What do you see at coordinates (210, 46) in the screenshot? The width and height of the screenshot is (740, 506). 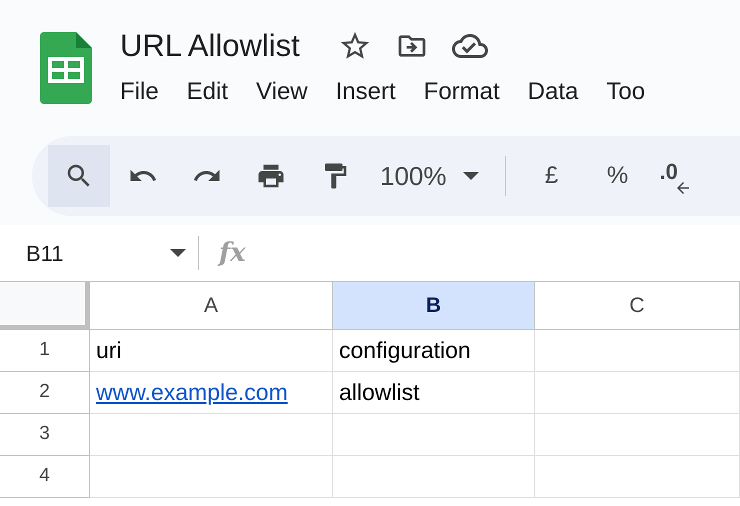 I see `document-title: URL Allowlist` at bounding box center [210, 46].